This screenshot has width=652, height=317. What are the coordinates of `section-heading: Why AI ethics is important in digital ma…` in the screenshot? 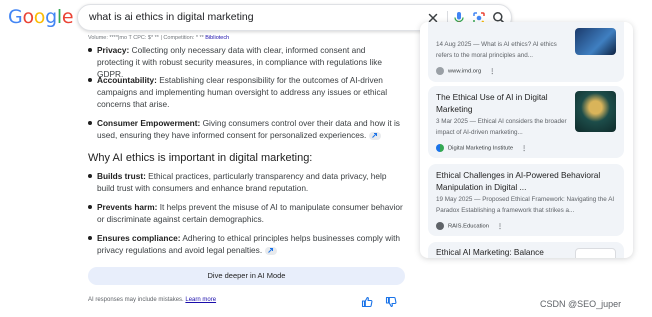 It's located at (200, 158).